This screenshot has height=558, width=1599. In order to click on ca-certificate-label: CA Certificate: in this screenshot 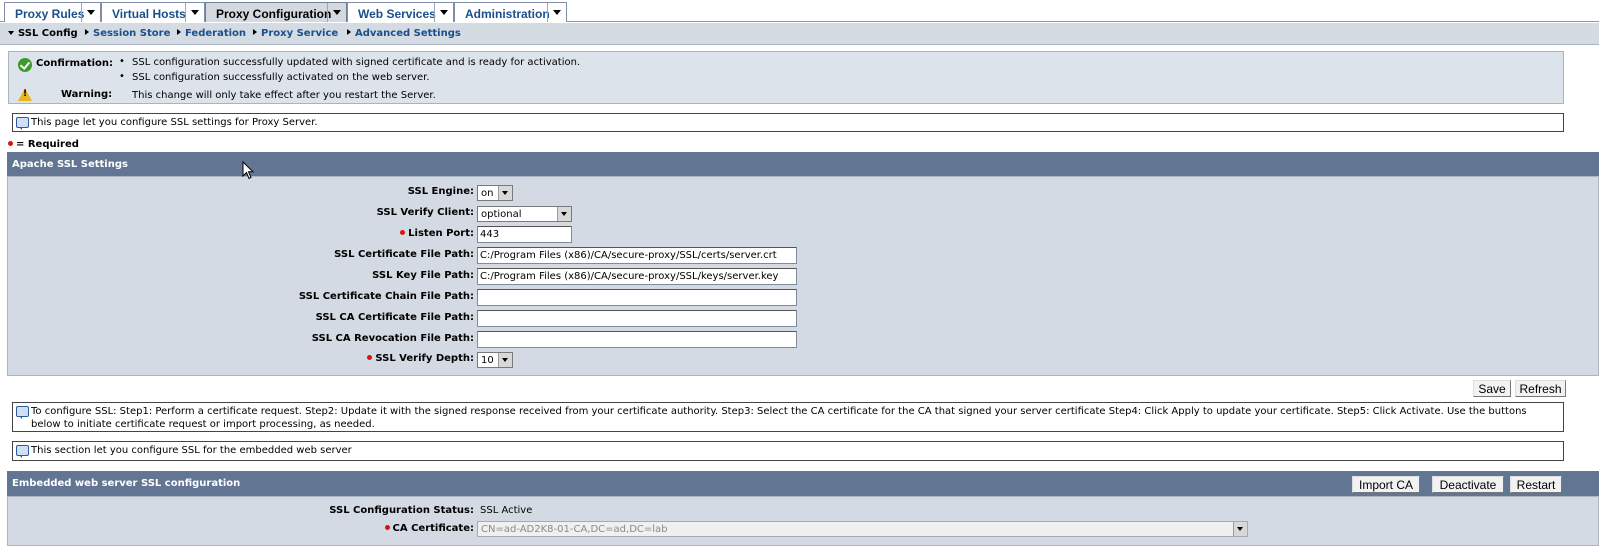, I will do `click(429, 528)`.